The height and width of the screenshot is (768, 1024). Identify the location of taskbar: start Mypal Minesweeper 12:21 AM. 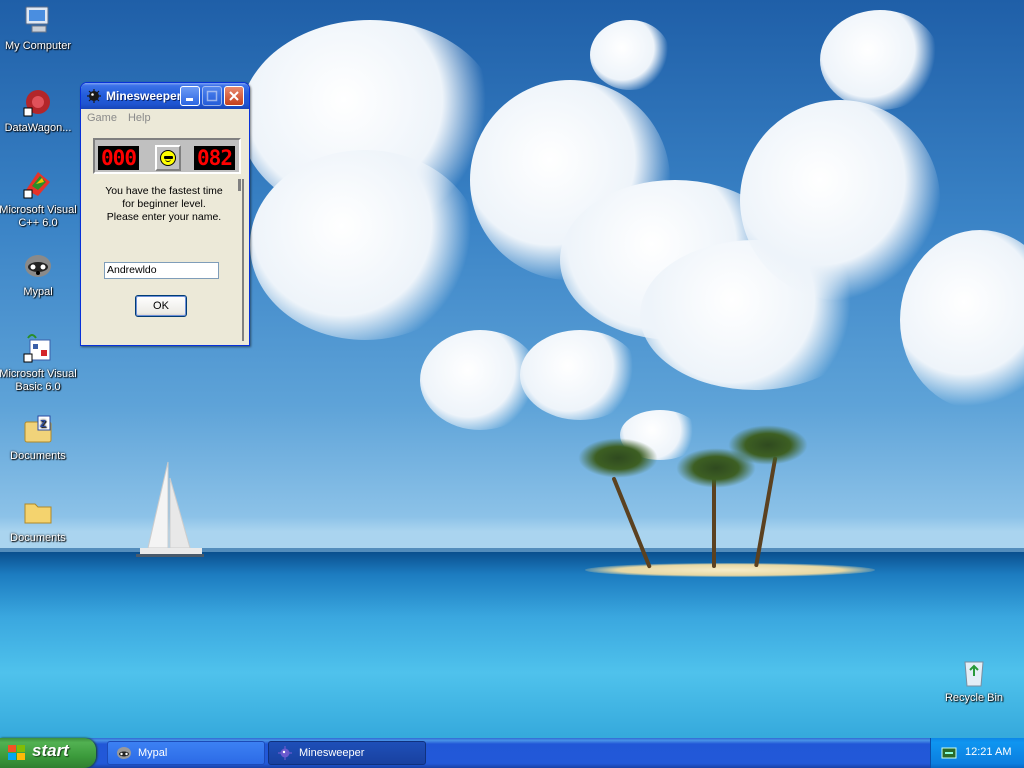
(512, 753).